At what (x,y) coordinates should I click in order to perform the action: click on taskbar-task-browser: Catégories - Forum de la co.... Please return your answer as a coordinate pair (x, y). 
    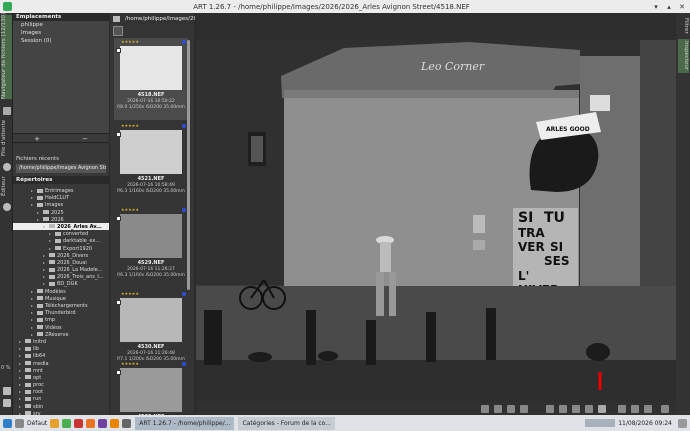
    Looking at the image, I should click on (286, 423).